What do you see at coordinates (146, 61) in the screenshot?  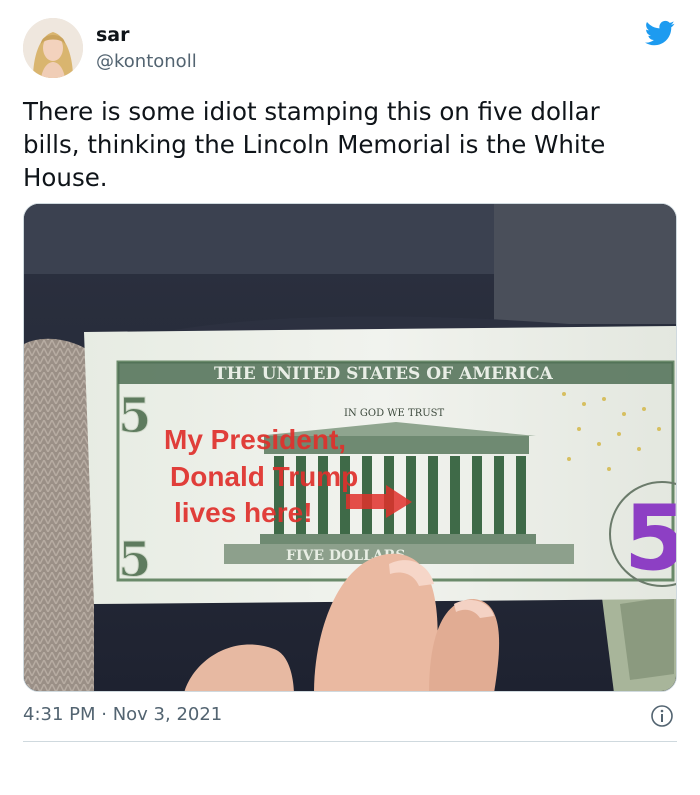 I see `author-handle: @kontonoll` at bounding box center [146, 61].